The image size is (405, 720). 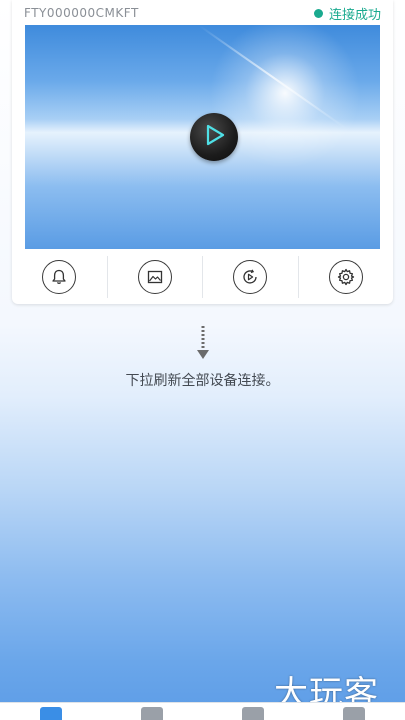 I want to click on card-header: FTY000000CMKFT 连接成功, so click(x=202, y=13).